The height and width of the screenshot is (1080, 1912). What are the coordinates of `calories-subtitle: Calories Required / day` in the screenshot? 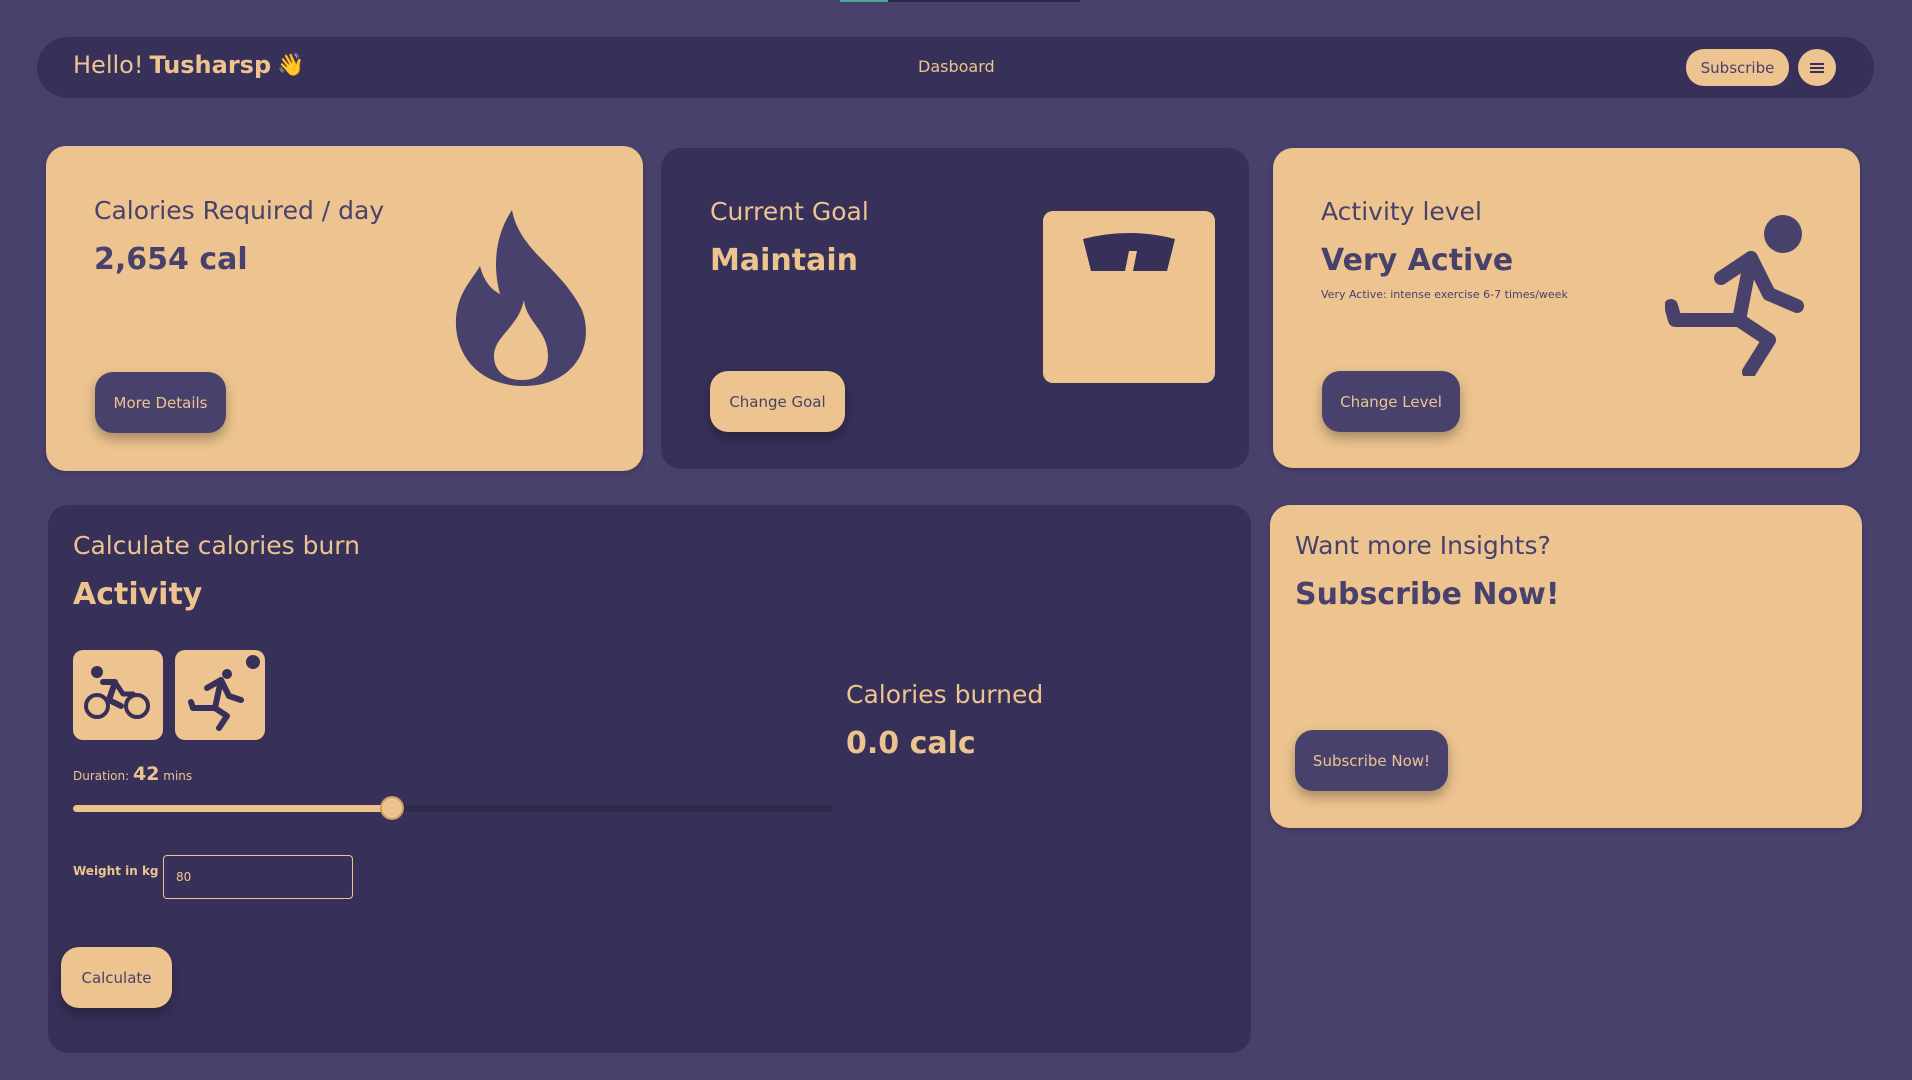 It's located at (239, 210).